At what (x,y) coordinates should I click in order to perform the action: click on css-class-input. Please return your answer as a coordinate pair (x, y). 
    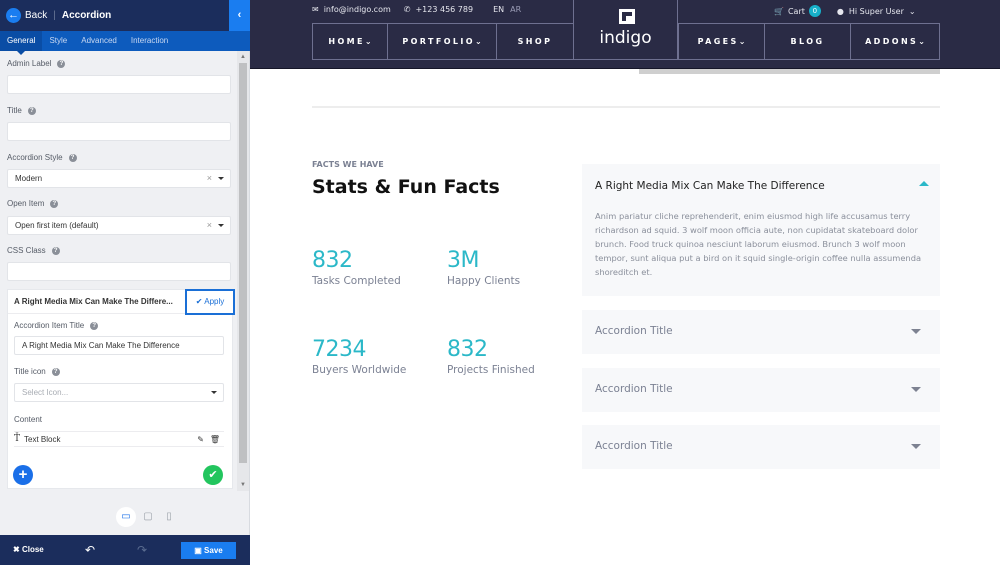
    Looking at the image, I should click on (119, 271).